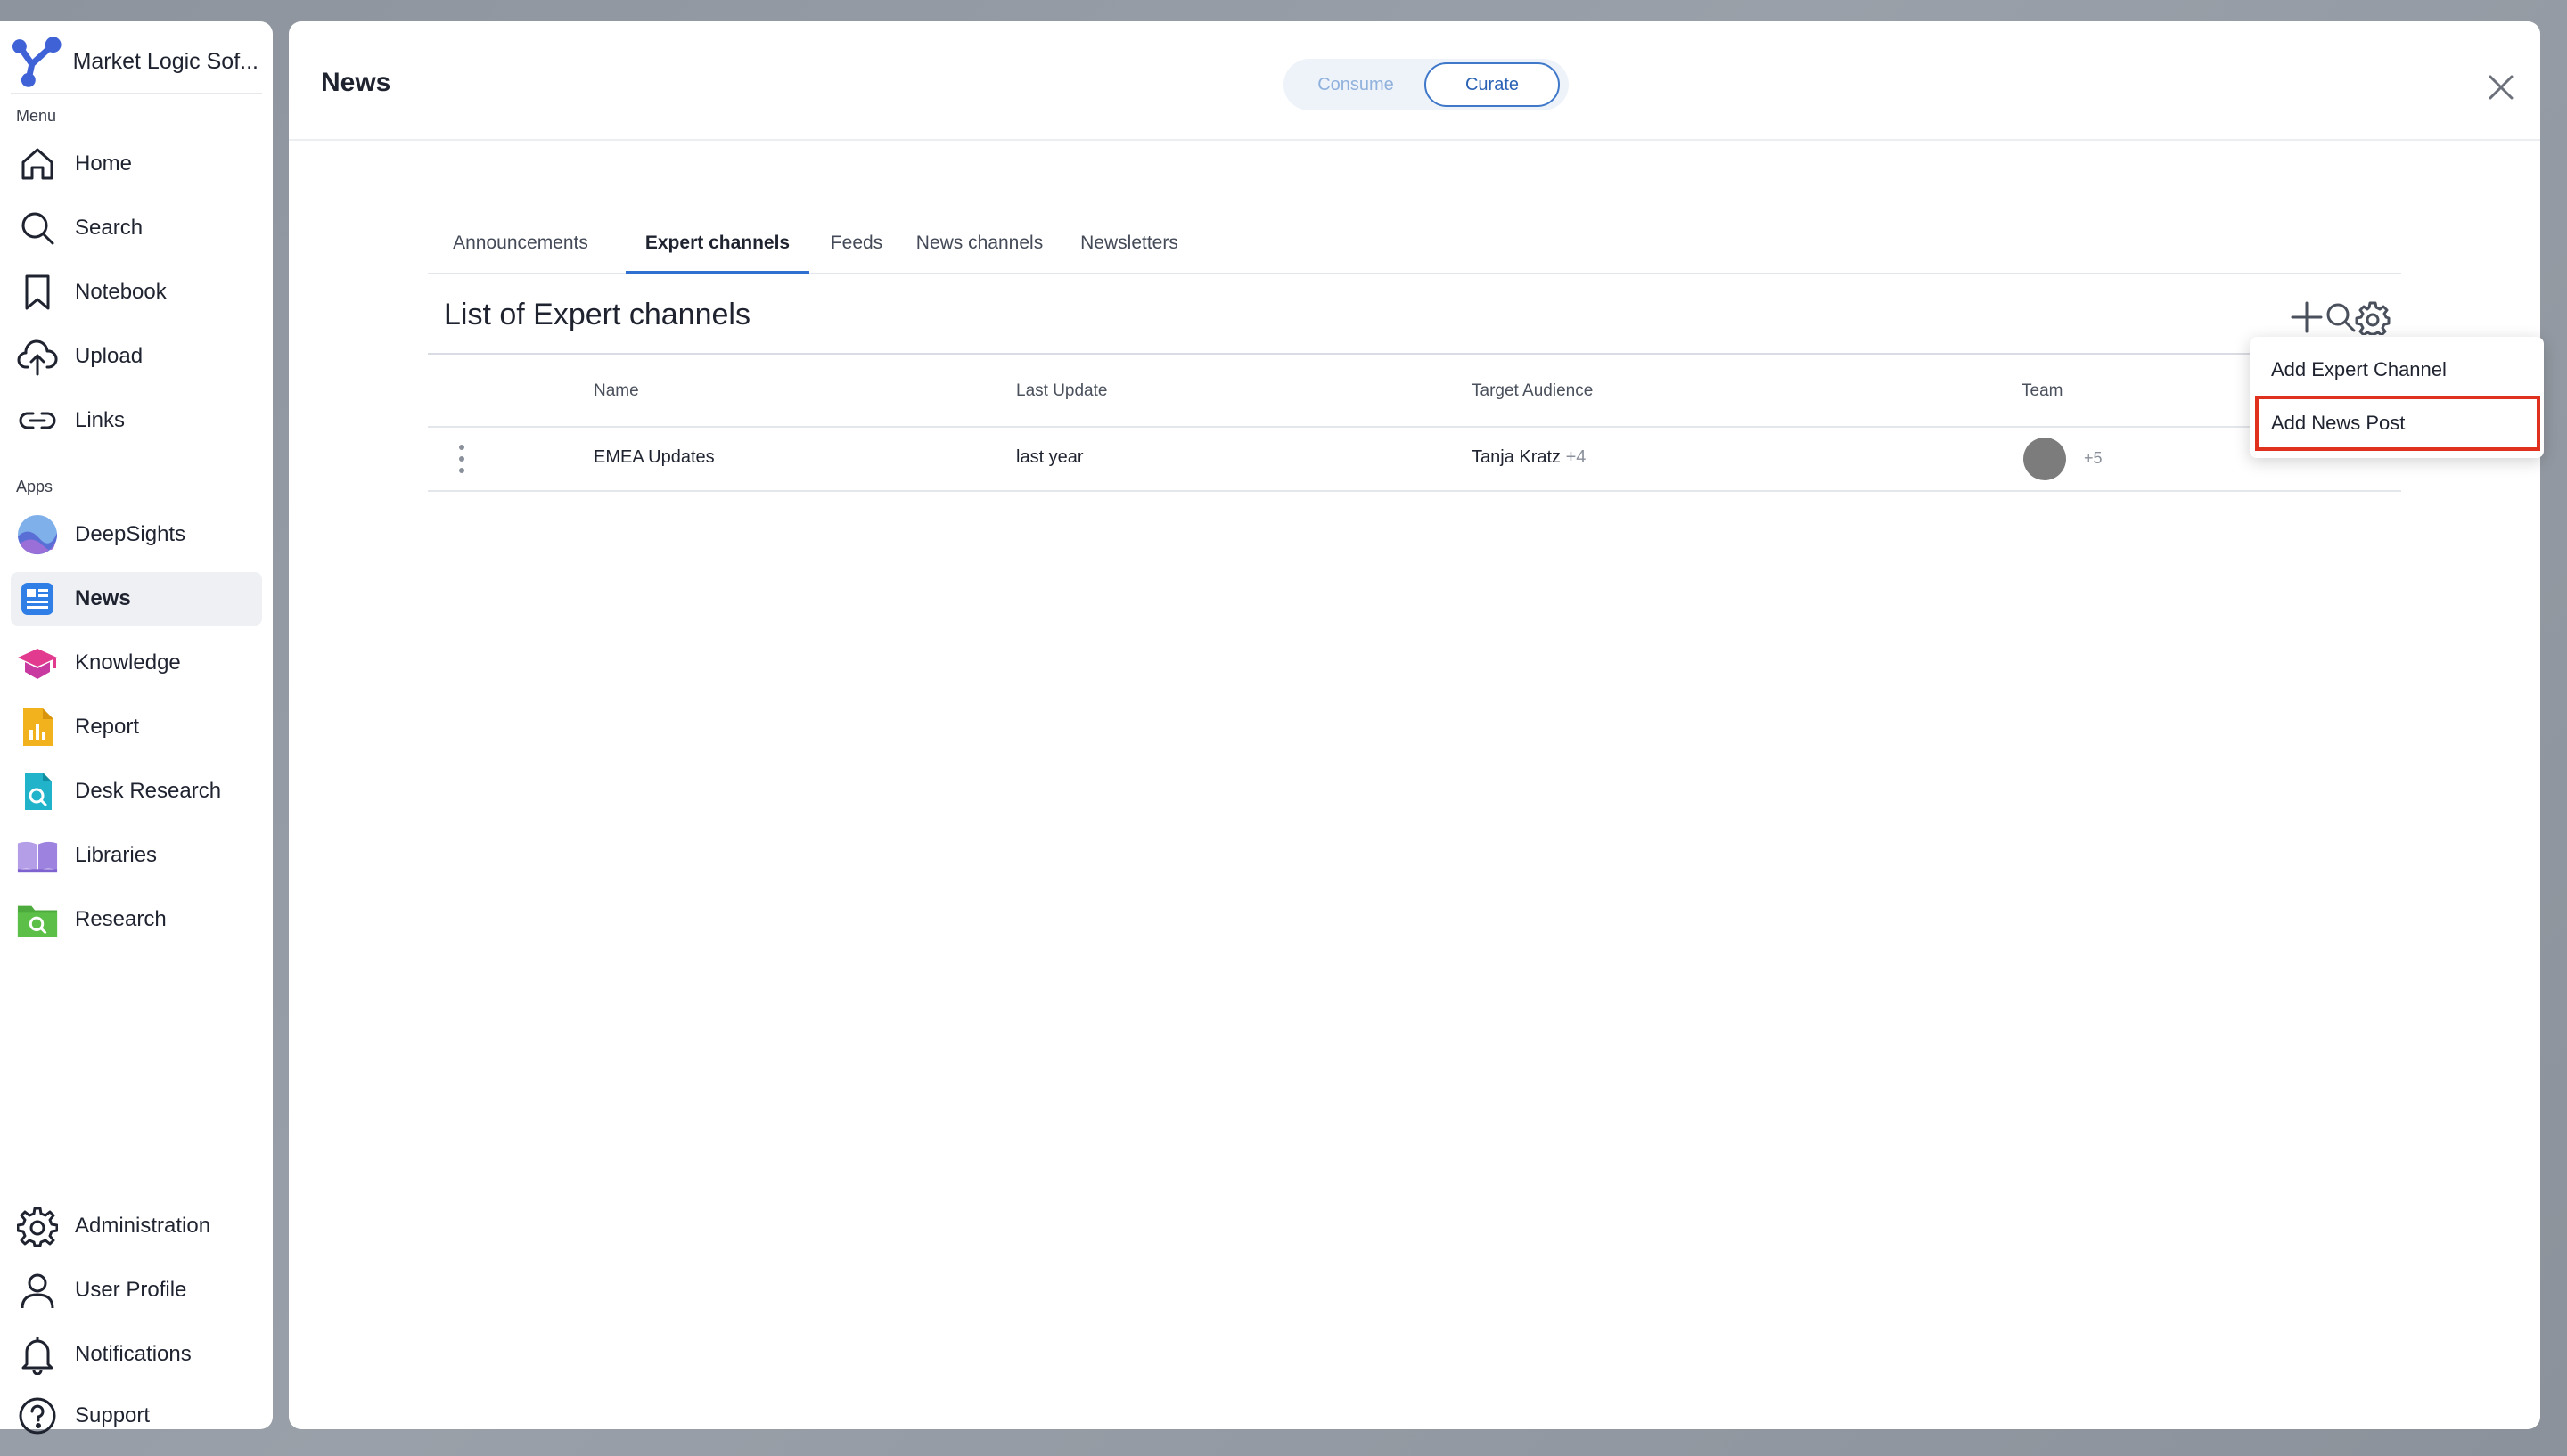 Image resolution: width=2567 pixels, height=1456 pixels. Describe the element at coordinates (37, 62) in the screenshot. I see `brand-logo-icon` at that location.